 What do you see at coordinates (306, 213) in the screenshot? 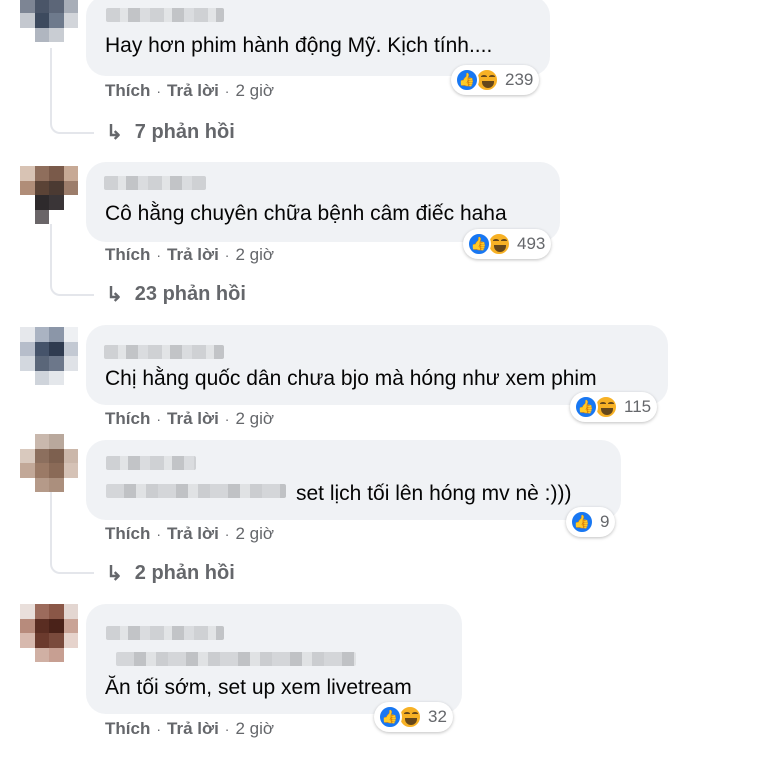
I see `comment-text: Cô hằng chuyên chữa bệnh câm điếc haha` at bounding box center [306, 213].